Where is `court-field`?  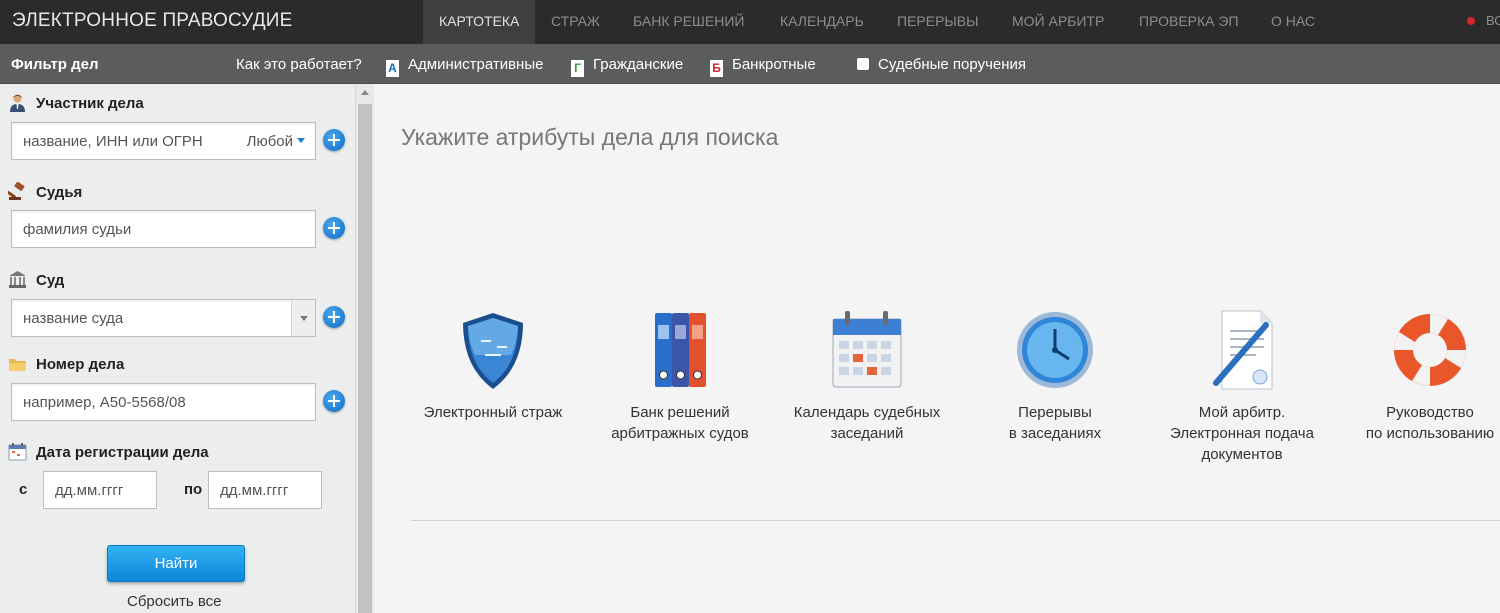 court-field is located at coordinates (163, 318).